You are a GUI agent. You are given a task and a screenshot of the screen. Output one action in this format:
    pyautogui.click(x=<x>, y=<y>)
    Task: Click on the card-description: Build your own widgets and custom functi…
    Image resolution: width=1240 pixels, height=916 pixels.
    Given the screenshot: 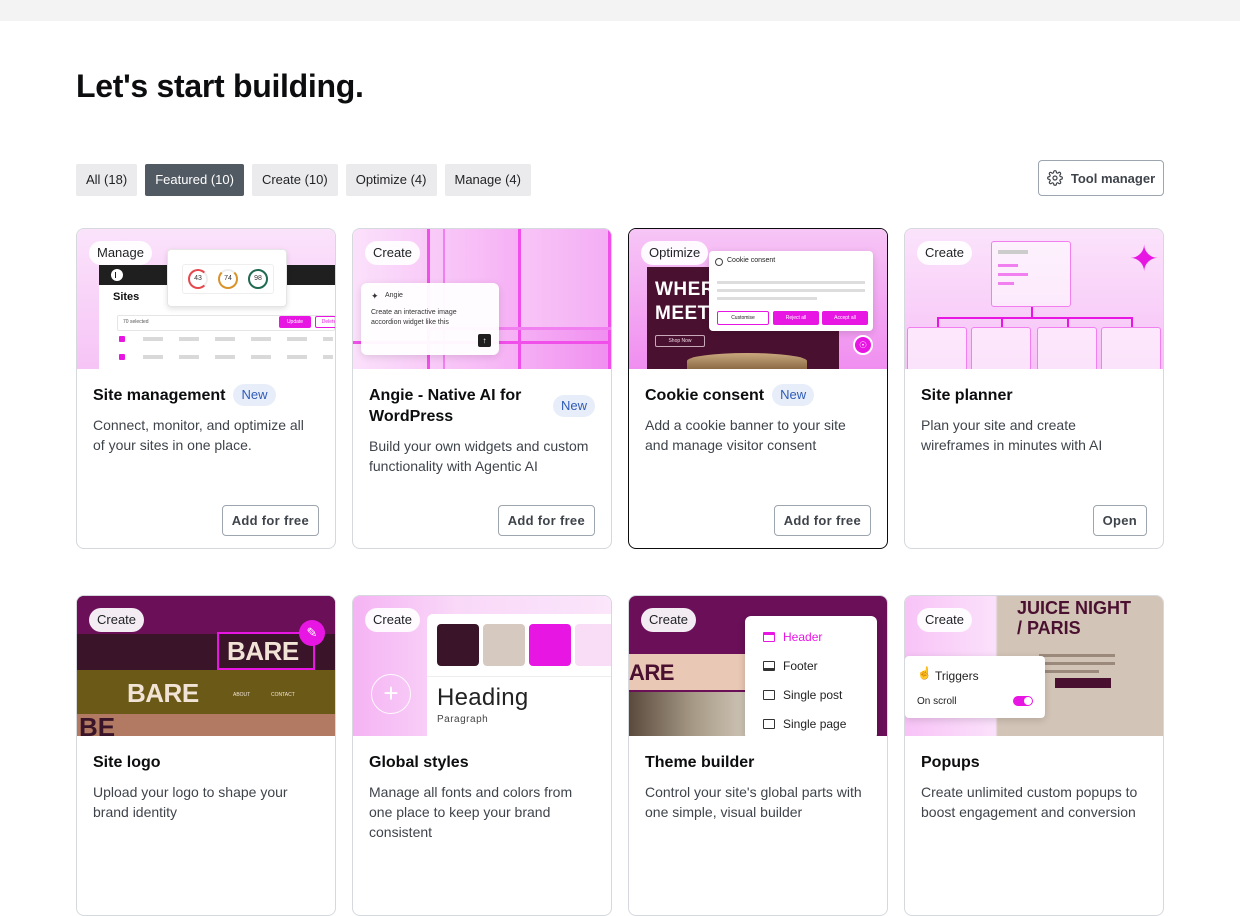 What is the action you would take?
    pyautogui.click(x=479, y=456)
    